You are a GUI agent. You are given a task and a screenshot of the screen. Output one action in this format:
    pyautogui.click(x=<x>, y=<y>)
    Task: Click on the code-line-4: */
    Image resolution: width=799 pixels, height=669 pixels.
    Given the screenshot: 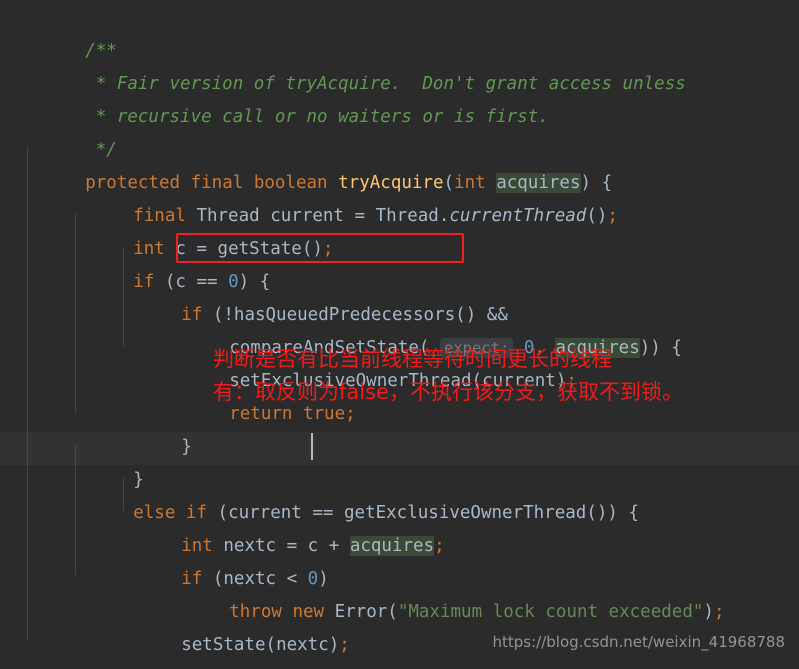 What is the action you would take?
    pyautogui.click(x=58, y=130)
    